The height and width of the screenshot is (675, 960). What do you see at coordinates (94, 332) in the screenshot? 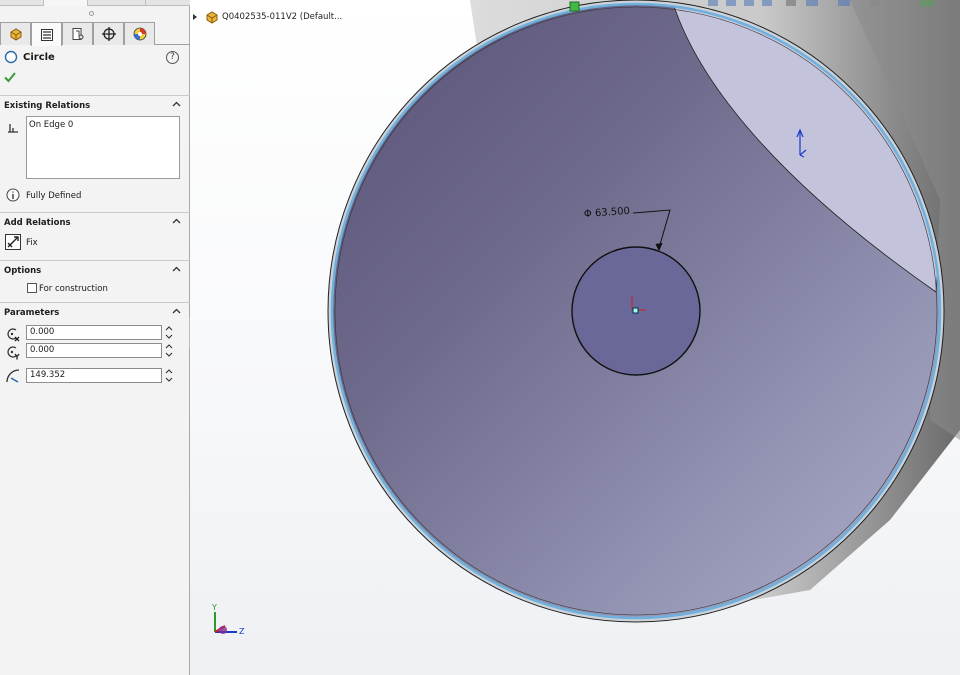
I see `center-x-input: 0.000` at bounding box center [94, 332].